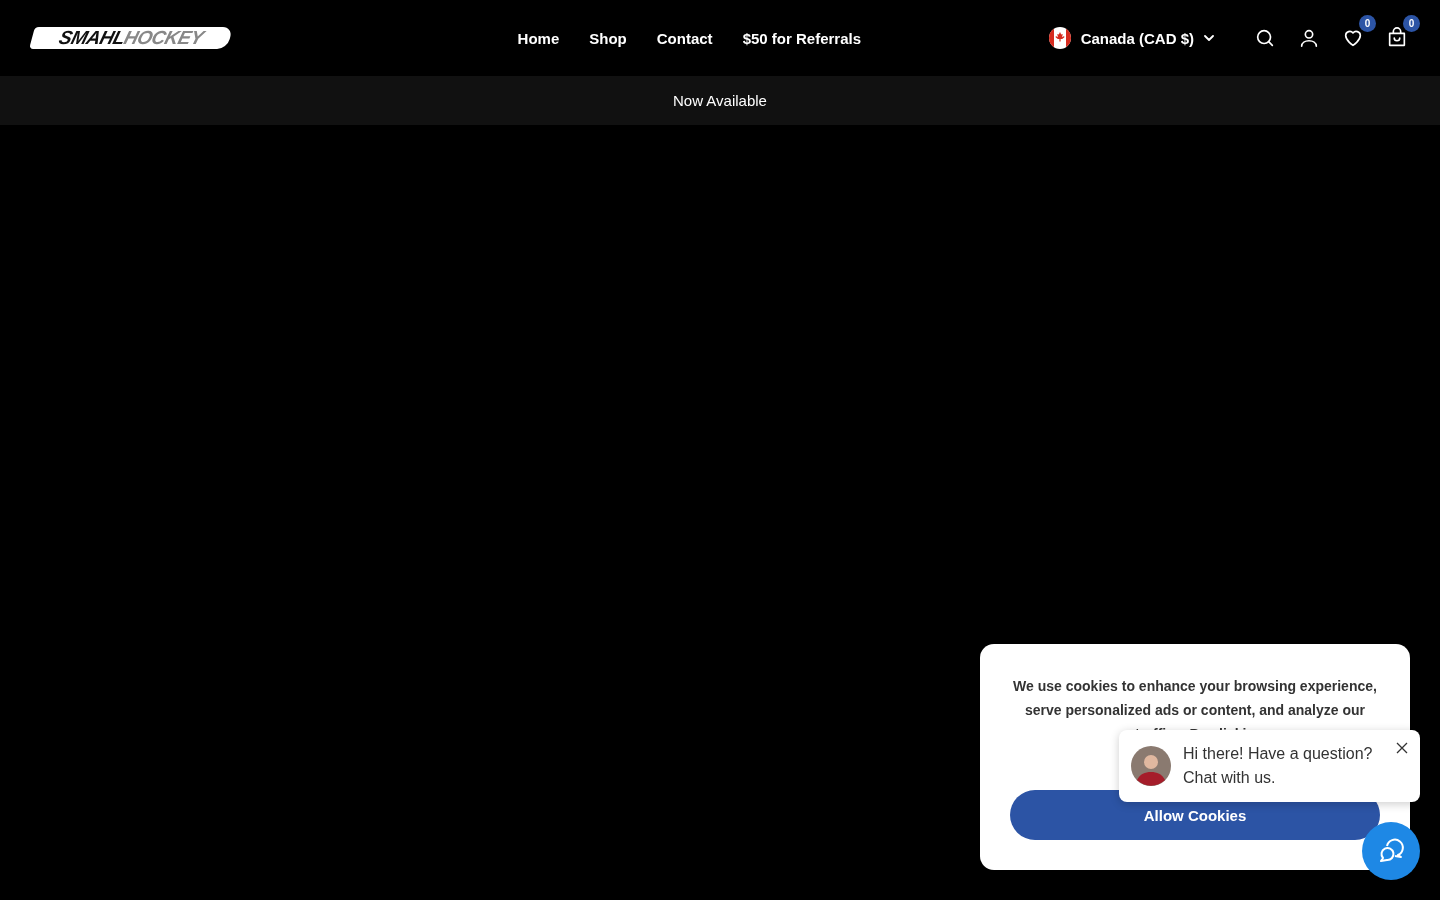 This screenshot has height=900, width=1440. What do you see at coordinates (538, 38) in the screenshot?
I see `nav-link: Home` at bounding box center [538, 38].